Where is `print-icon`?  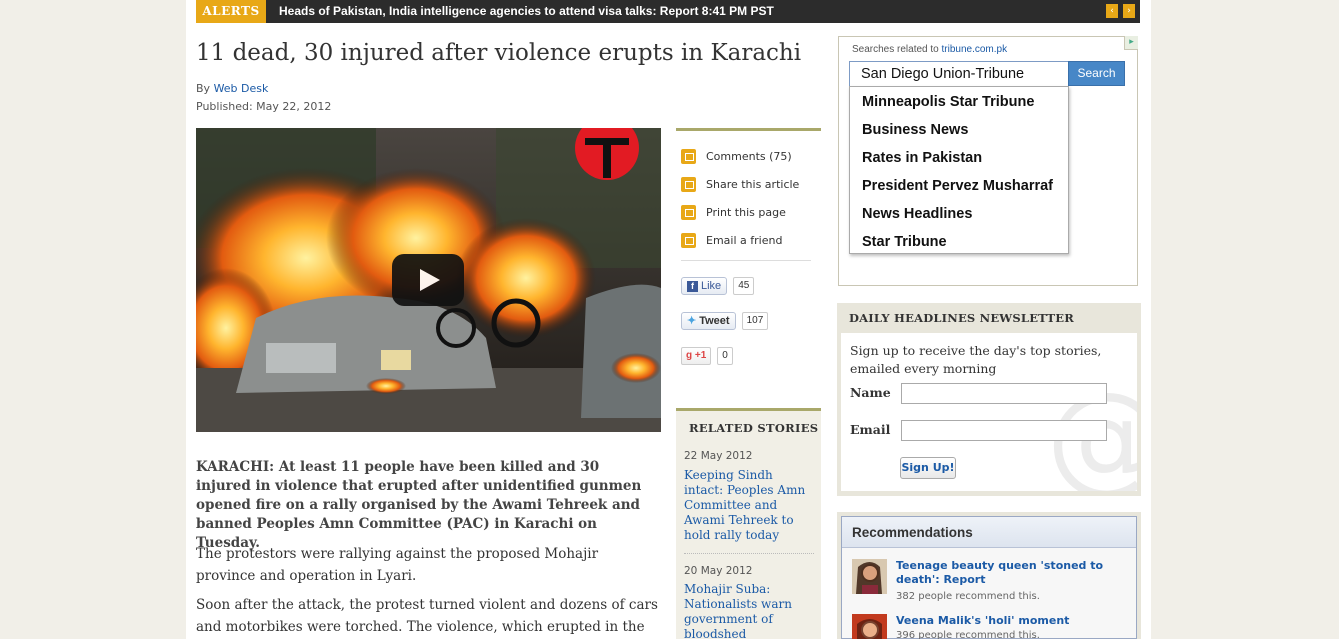 print-icon is located at coordinates (688, 212).